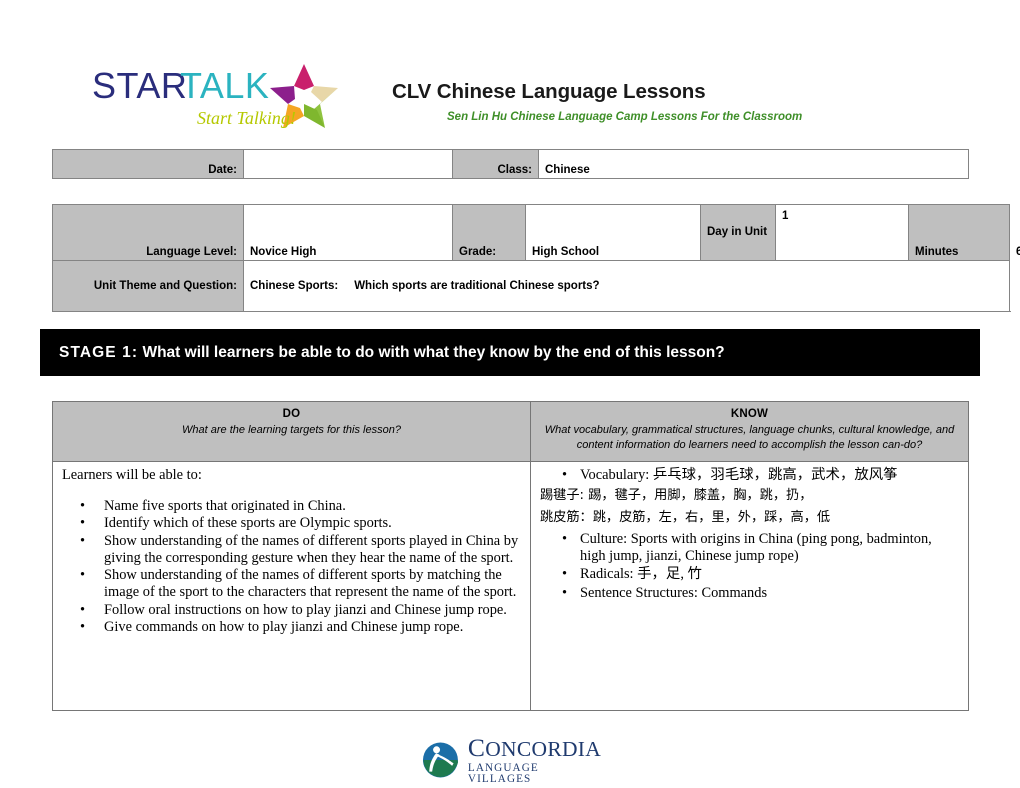 The image size is (1020, 788). Describe the element at coordinates (132, 474) in the screenshot. I see `do-intro: Learners will be able to:` at that location.